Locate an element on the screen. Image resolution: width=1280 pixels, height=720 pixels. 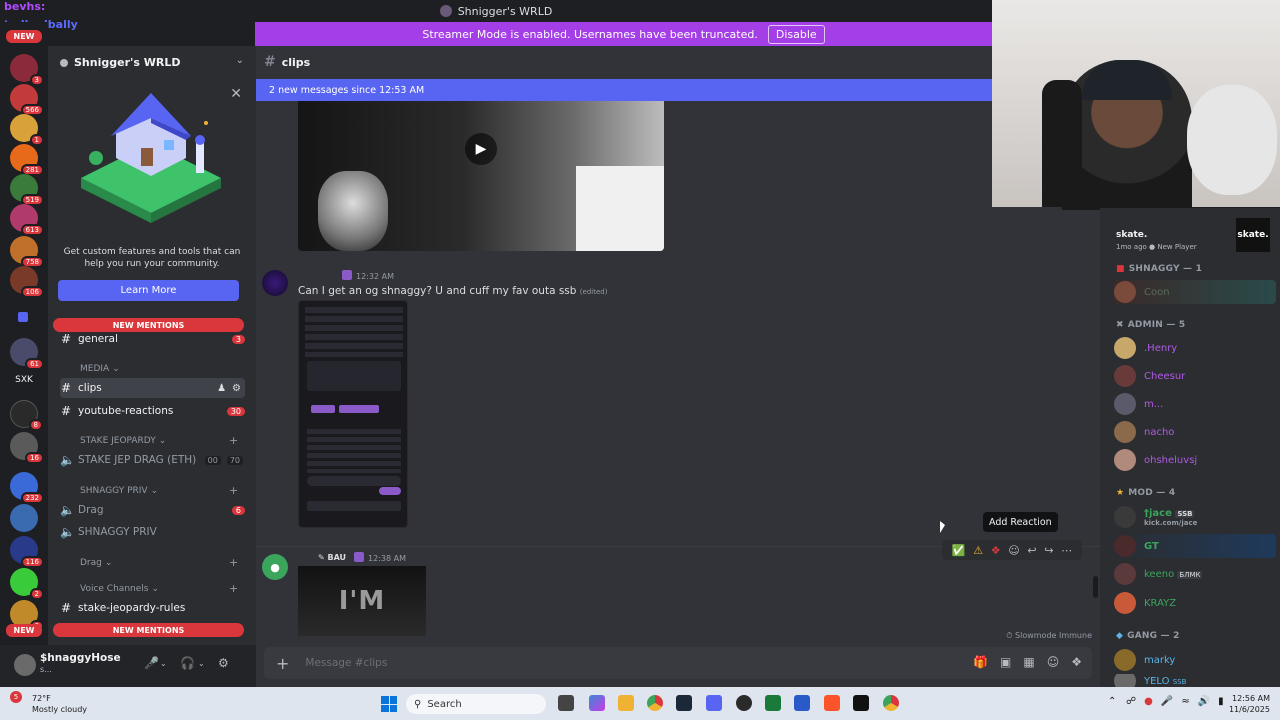
play-icon: ▶ is located at coordinates (481, 149).